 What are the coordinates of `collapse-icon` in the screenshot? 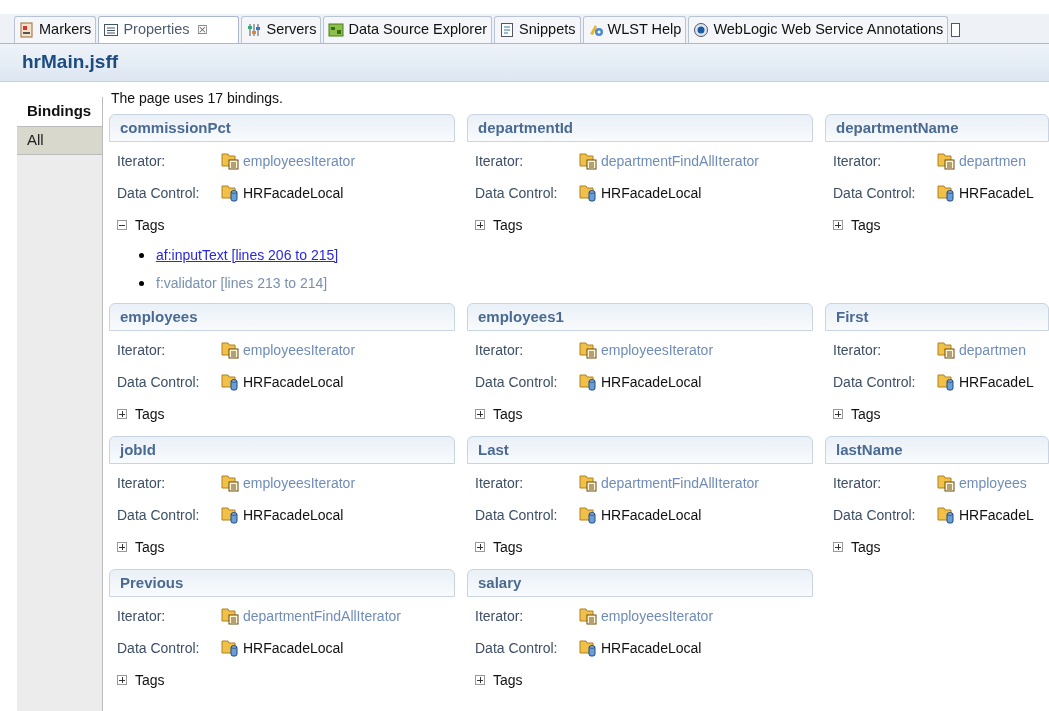 It's located at (122, 225).